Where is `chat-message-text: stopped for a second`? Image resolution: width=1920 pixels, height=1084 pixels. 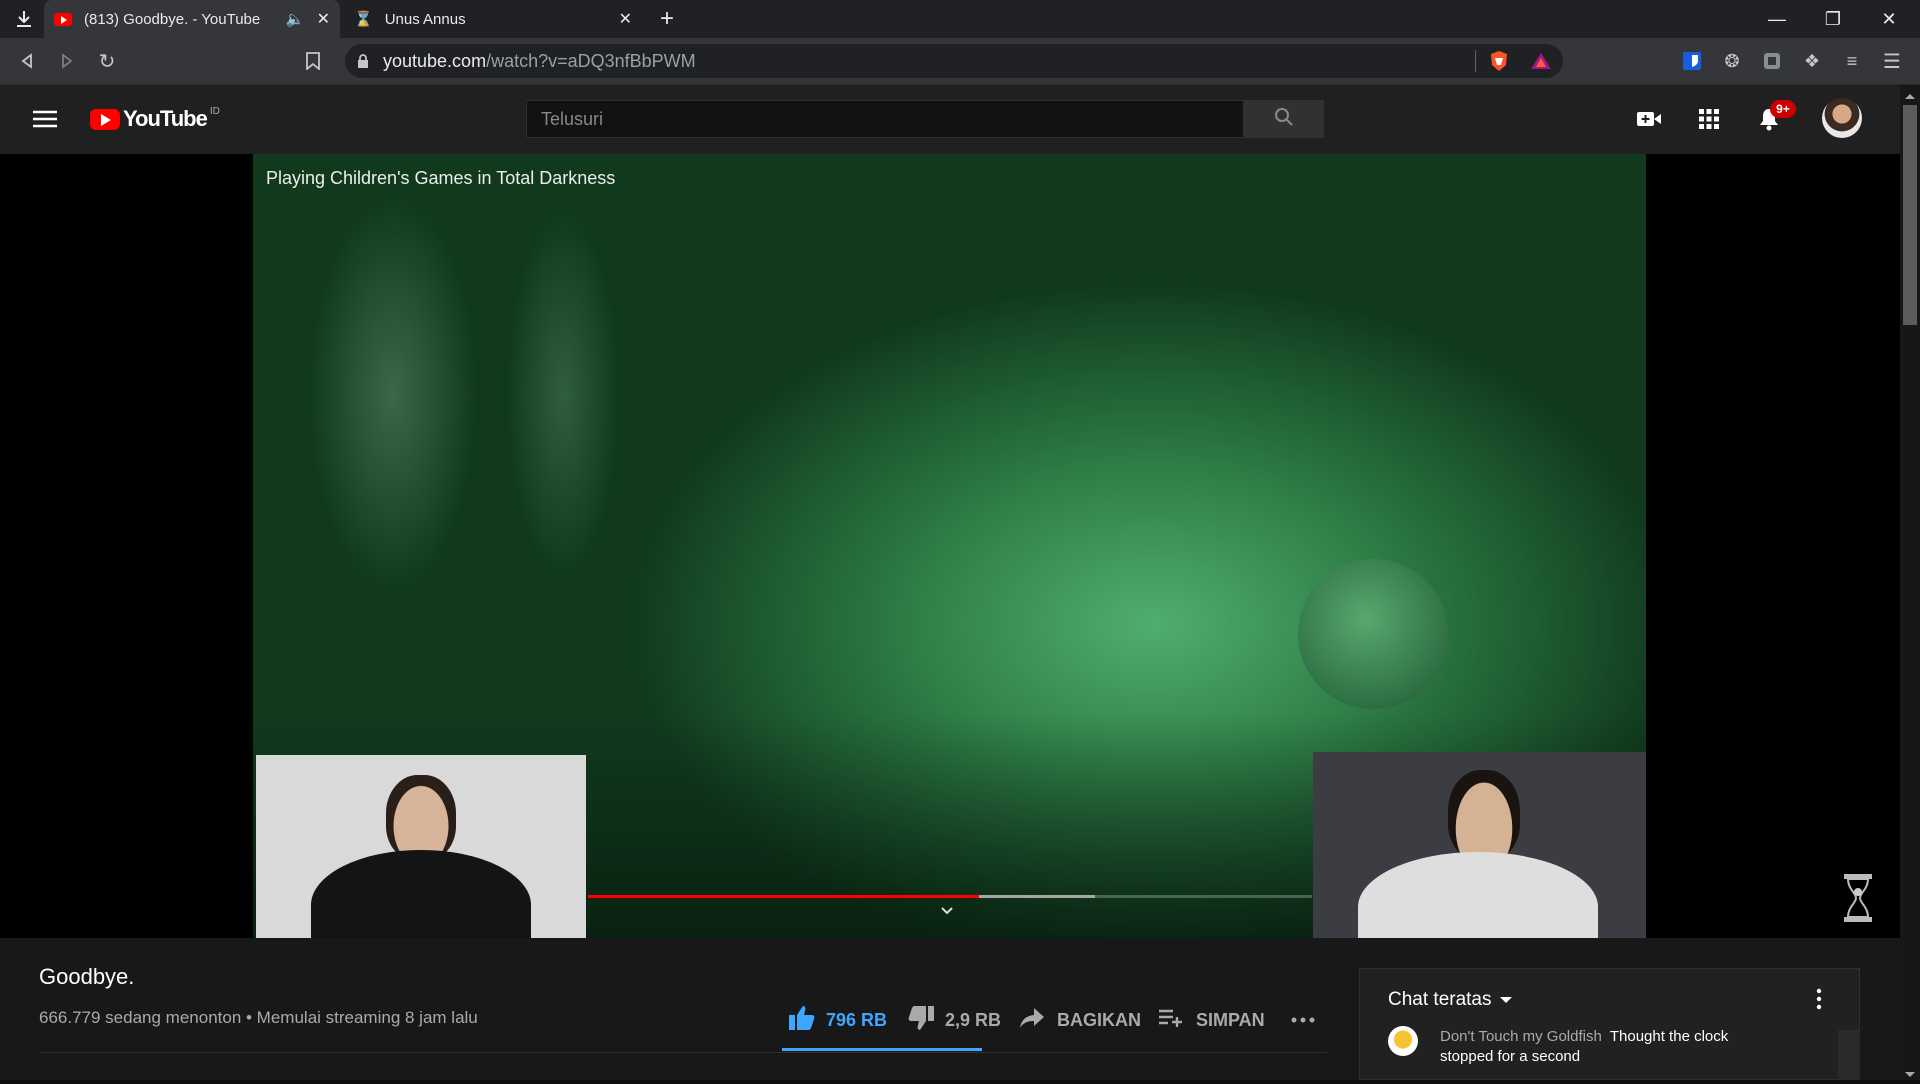 chat-message-text: stopped for a second is located at coordinates (1510, 1056).